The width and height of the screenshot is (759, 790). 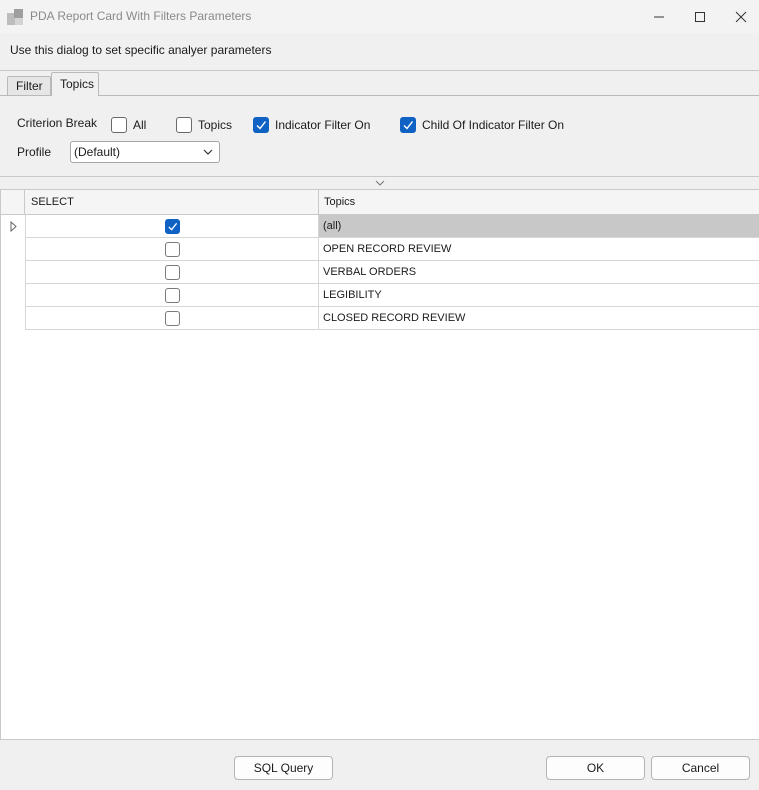 I want to click on table-row: (all), so click(x=380, y=226).